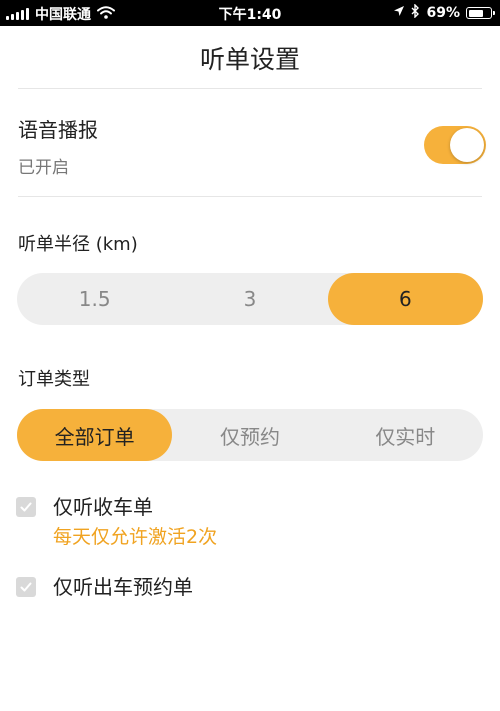 The width and height of the screenshot is (500, 711). I want to click on page-title: 听单设置, so click(249, 59).